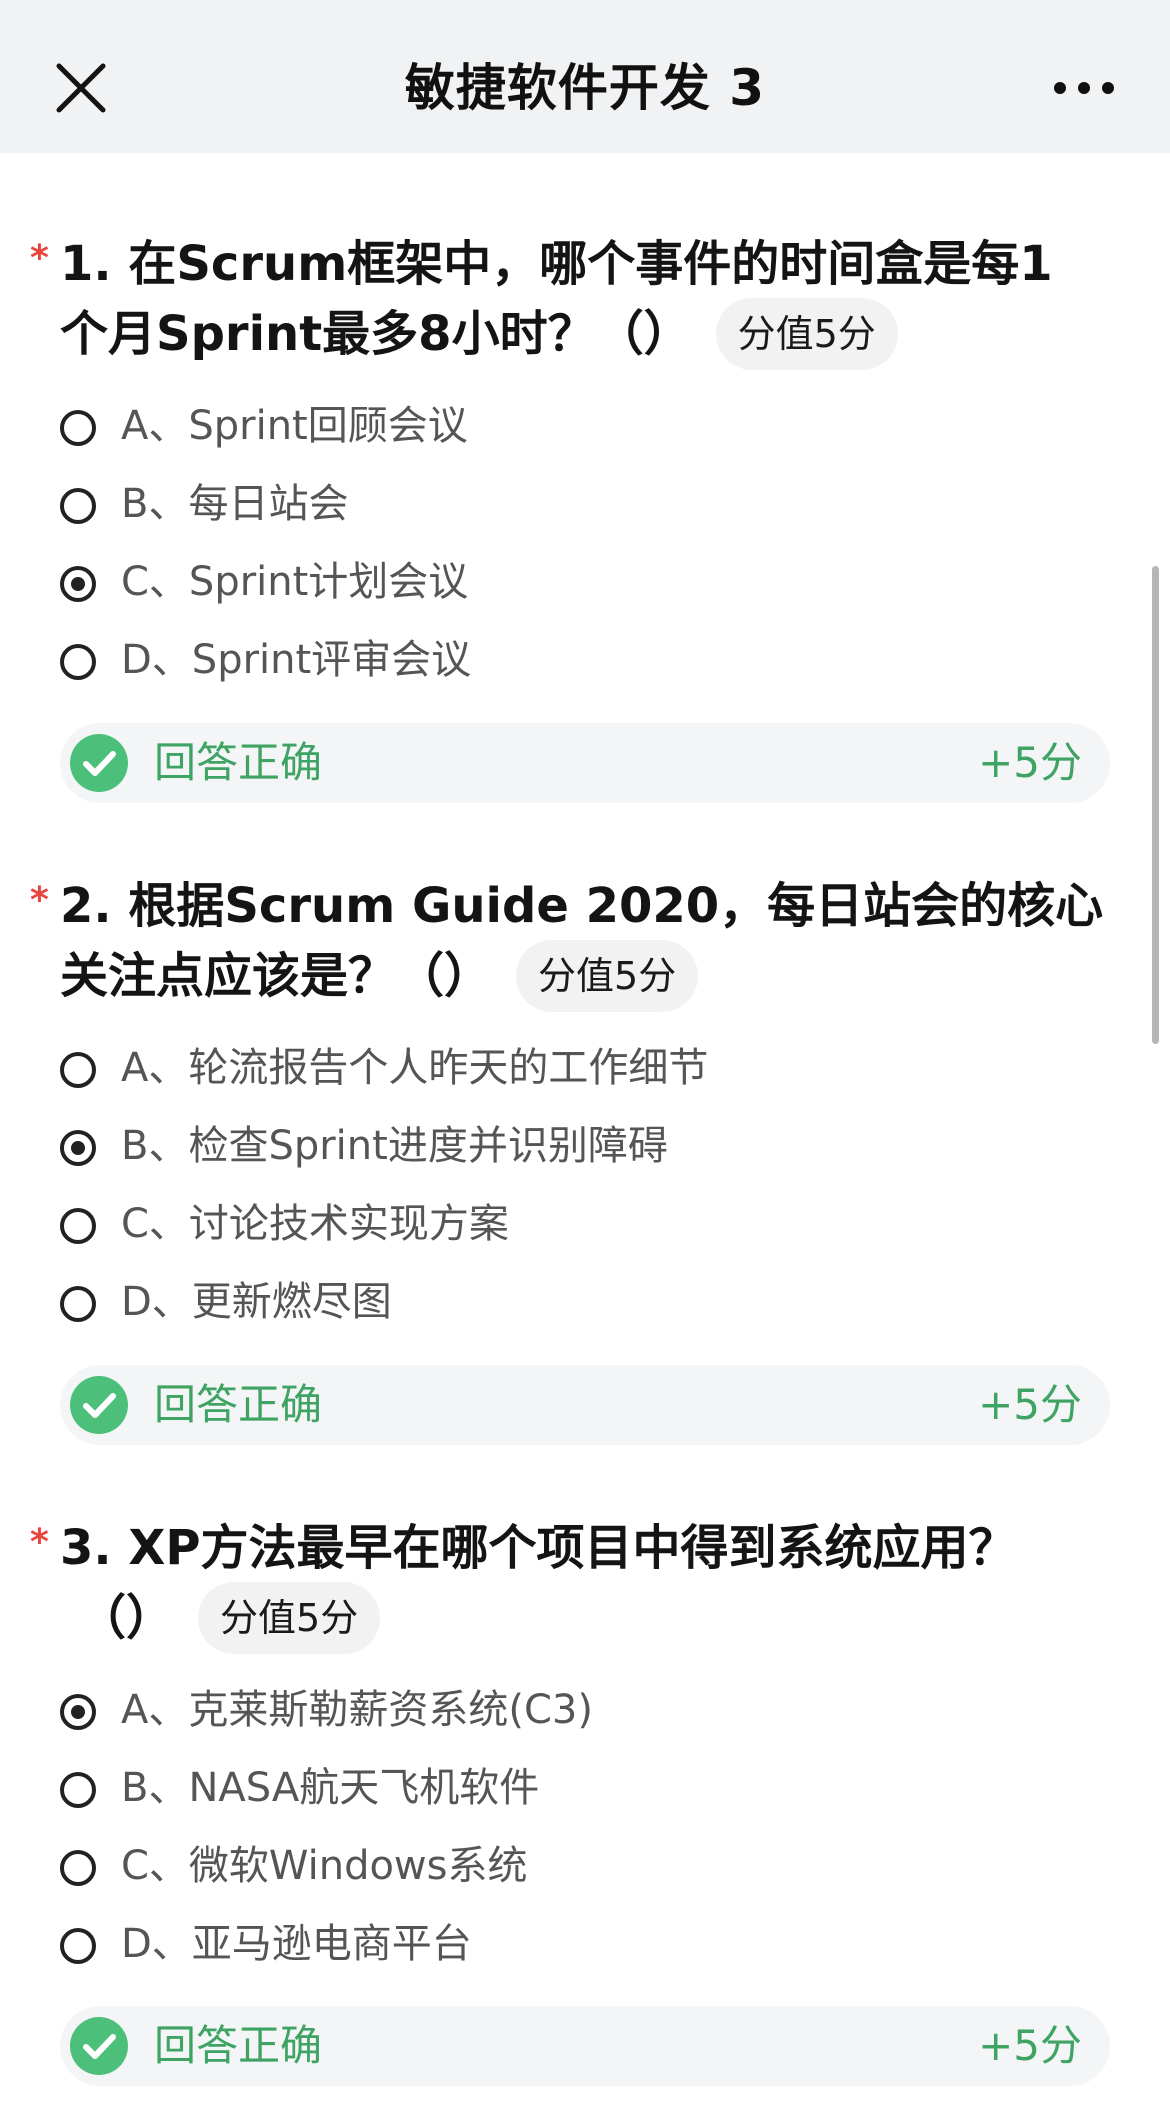 Image resolution: width=1170 pixels, height=2116 pixels. What do you see at coordinates (296, 1944) in the screenshot?
I see `option-label: D、亚马逊电商平台` at bounding box center [296, 1944].